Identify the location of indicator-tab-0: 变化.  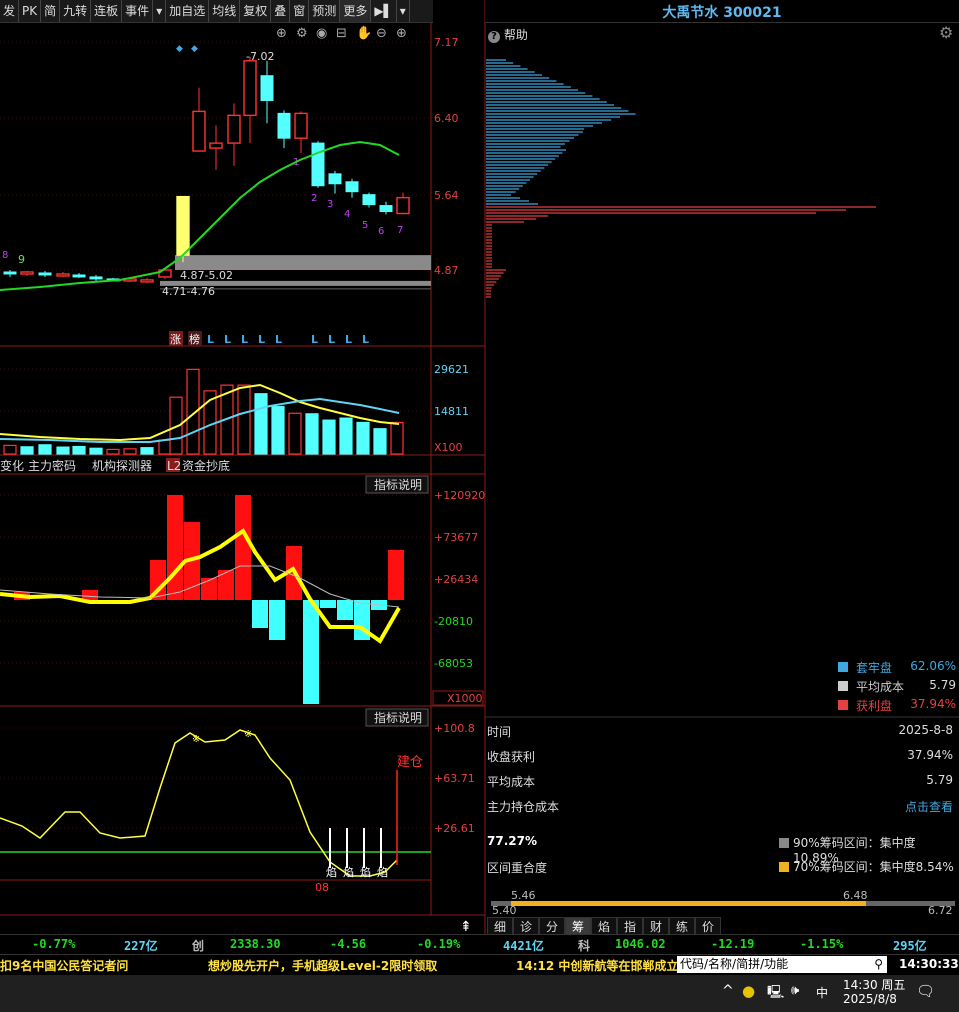
(12, 465).